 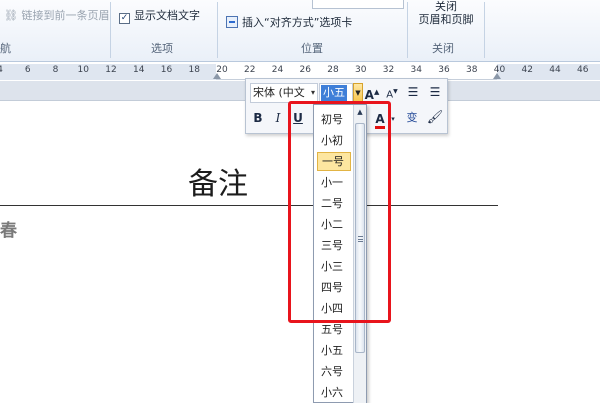 I want to click on bold-button: B, so click(x=258, y=119).